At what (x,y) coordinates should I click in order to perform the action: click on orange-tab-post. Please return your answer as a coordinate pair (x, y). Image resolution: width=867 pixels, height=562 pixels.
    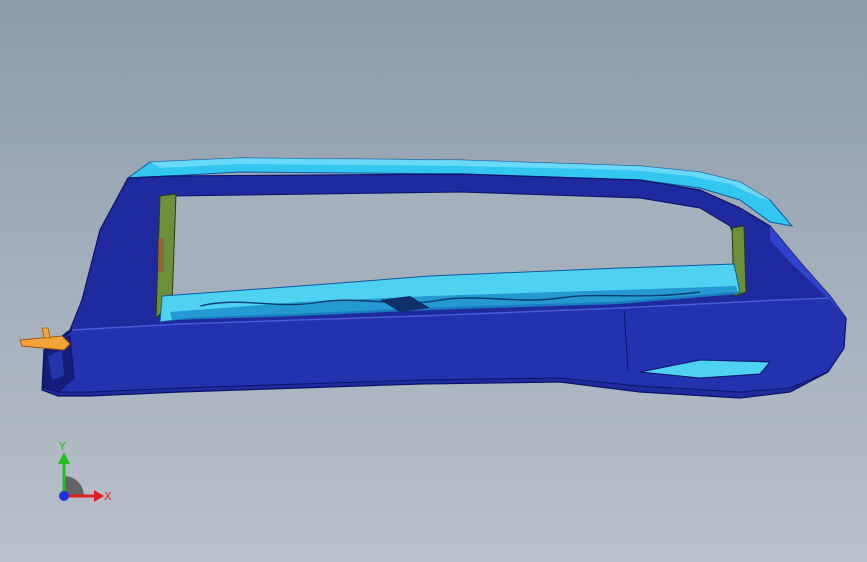
    Looking at the image, I should click on (46, 333).